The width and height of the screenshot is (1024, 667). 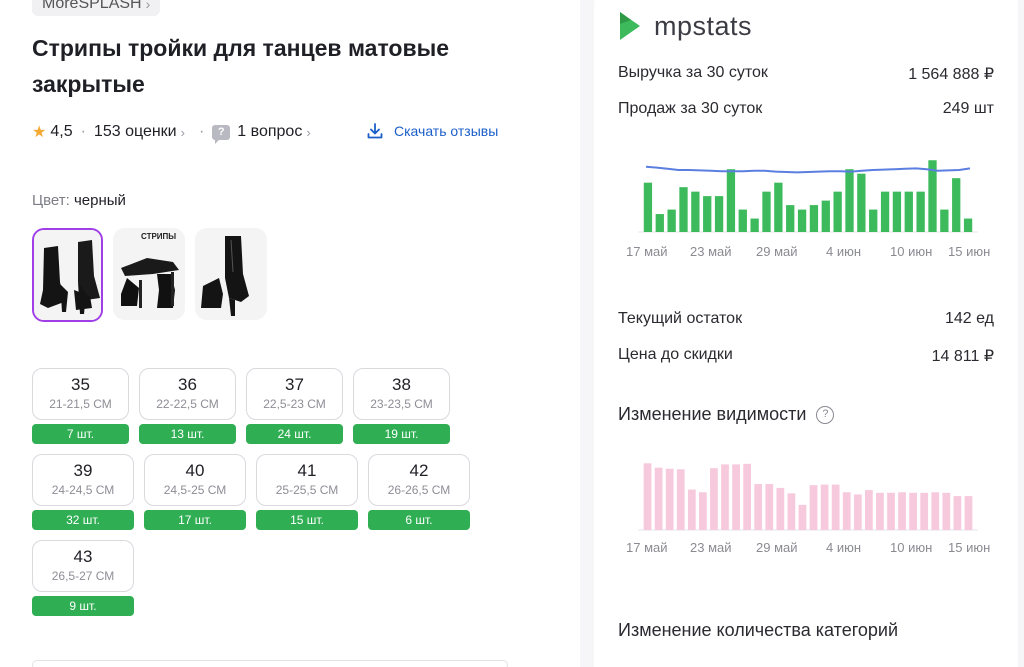 I want to click on x-tick-label: 29 май, so click(x=777, y=547).